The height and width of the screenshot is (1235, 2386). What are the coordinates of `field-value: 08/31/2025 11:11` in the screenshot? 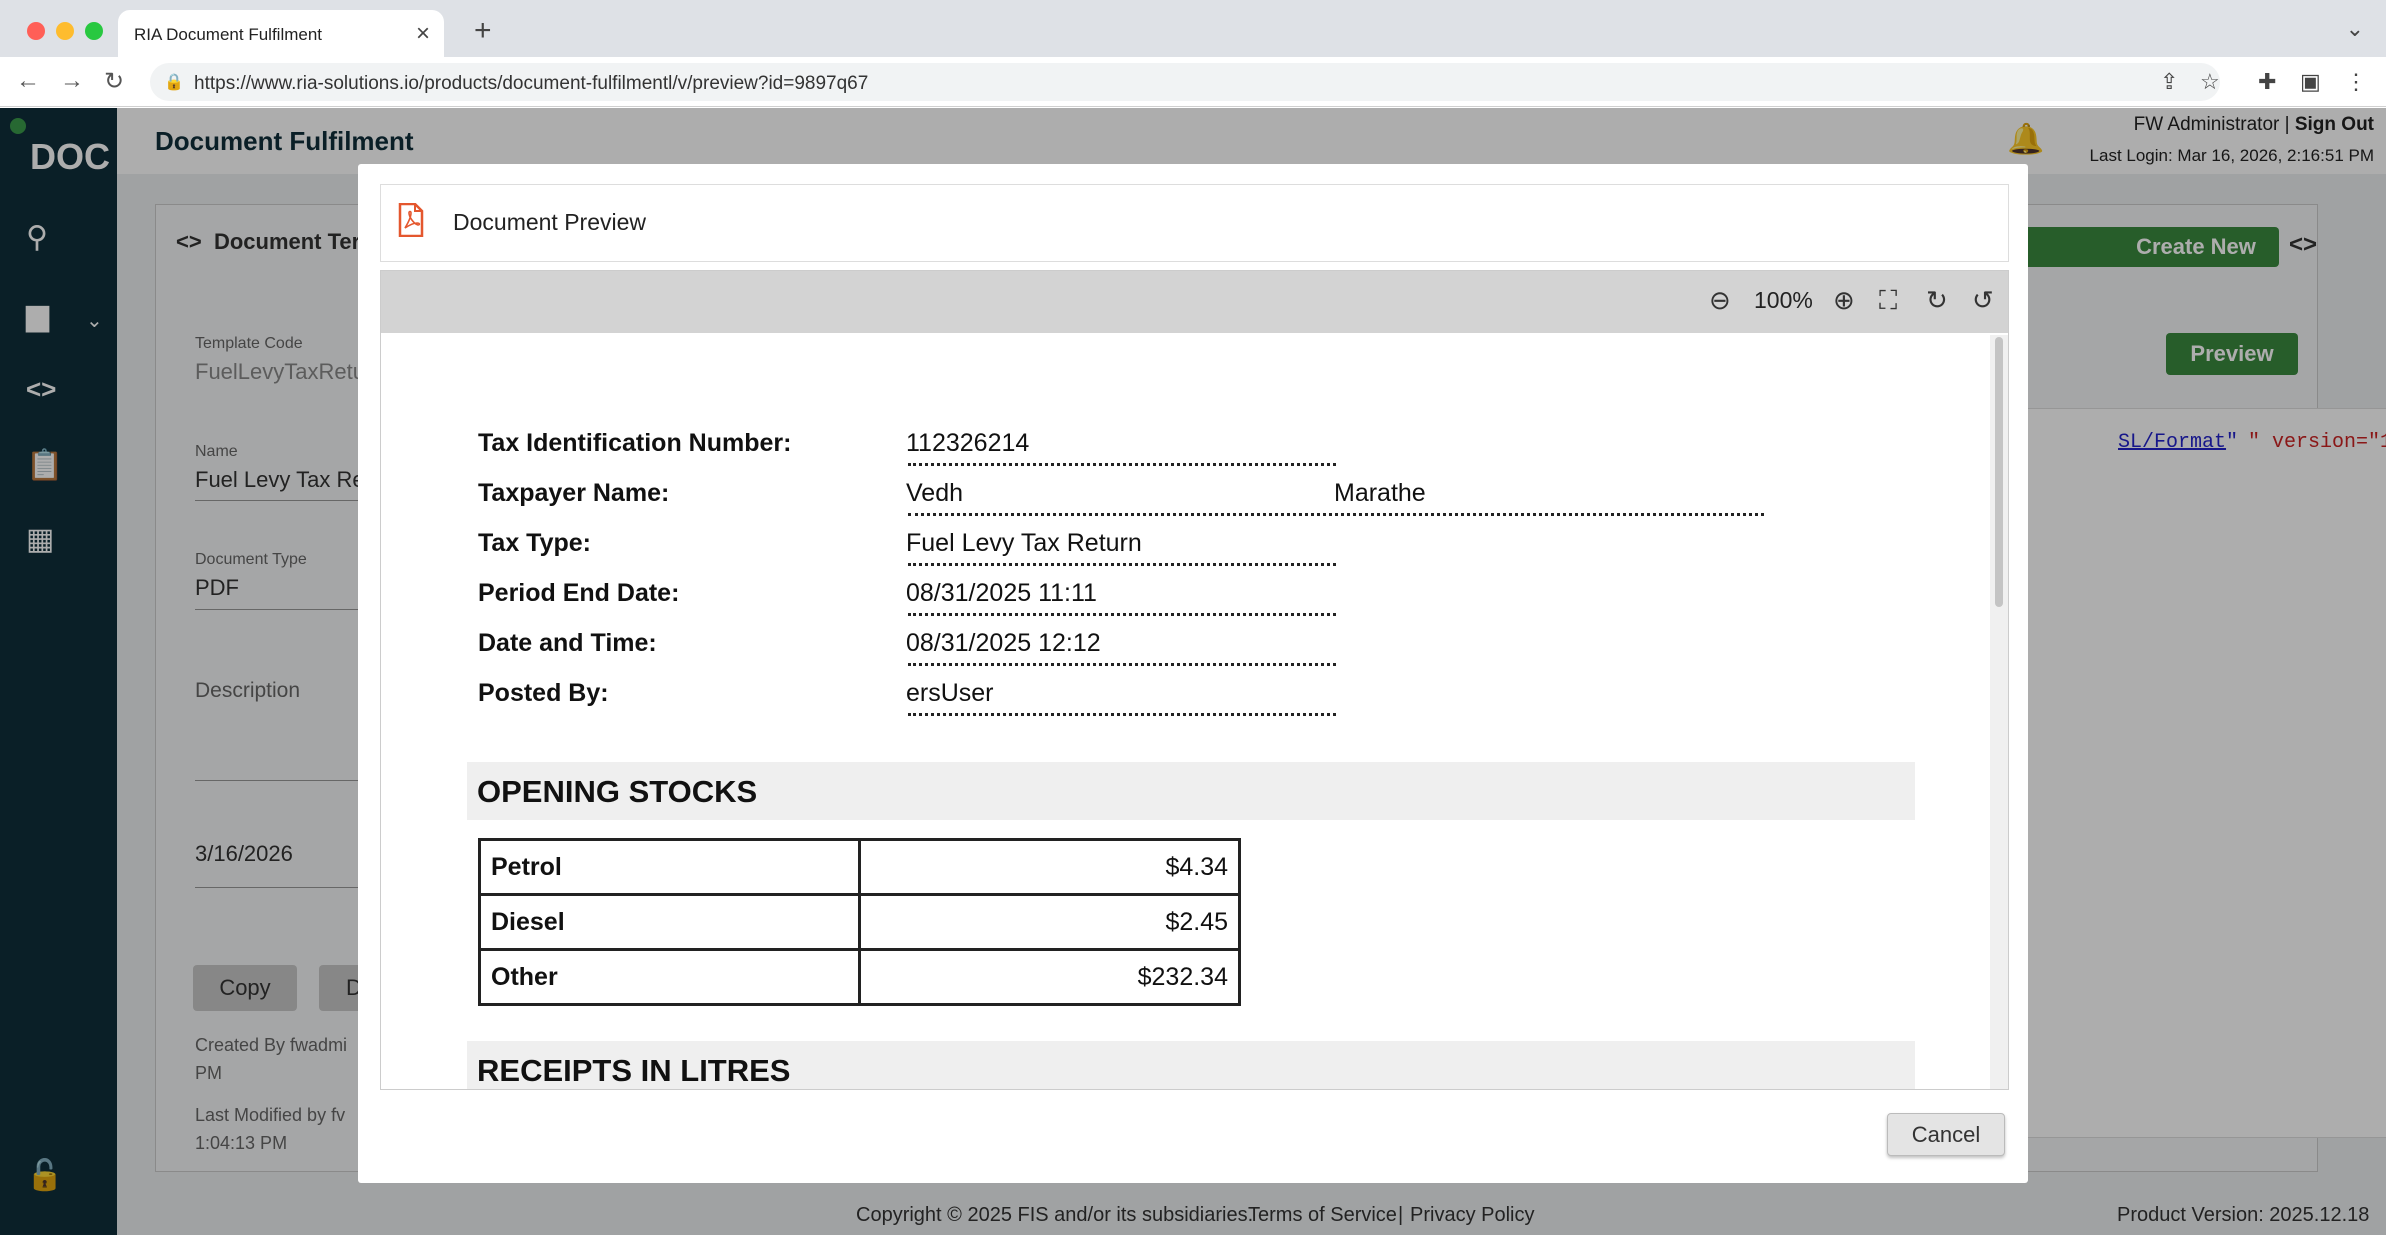 It's located at (1001, 593).